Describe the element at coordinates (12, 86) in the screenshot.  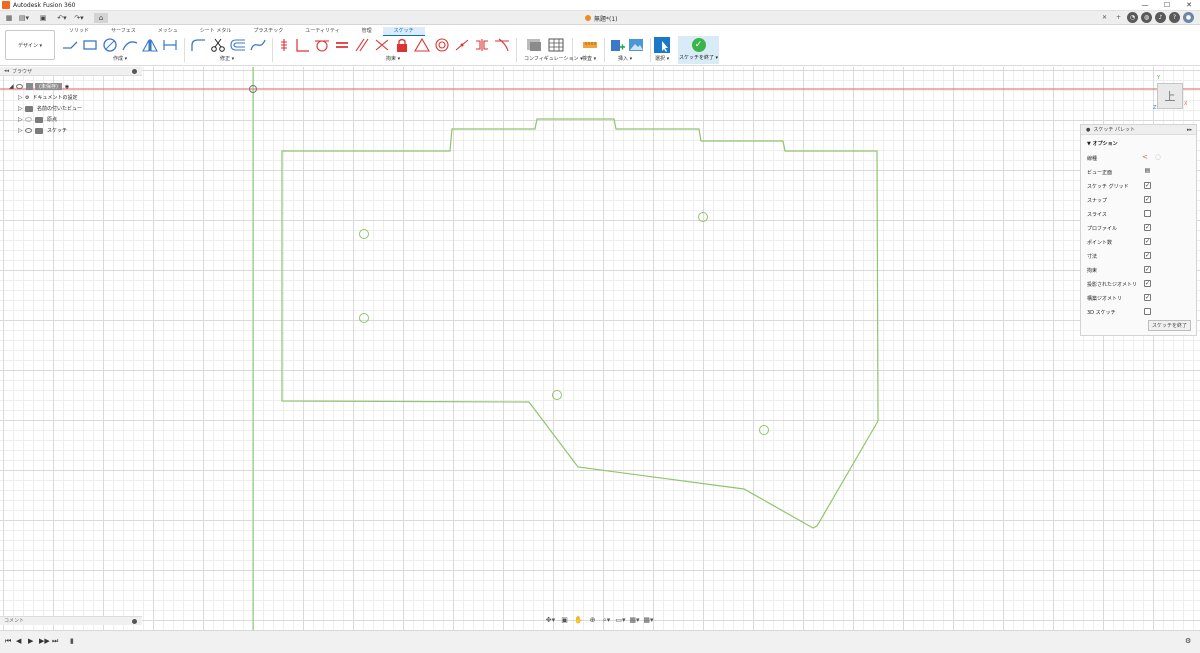
I see `expand-icon: ◢` at that location.